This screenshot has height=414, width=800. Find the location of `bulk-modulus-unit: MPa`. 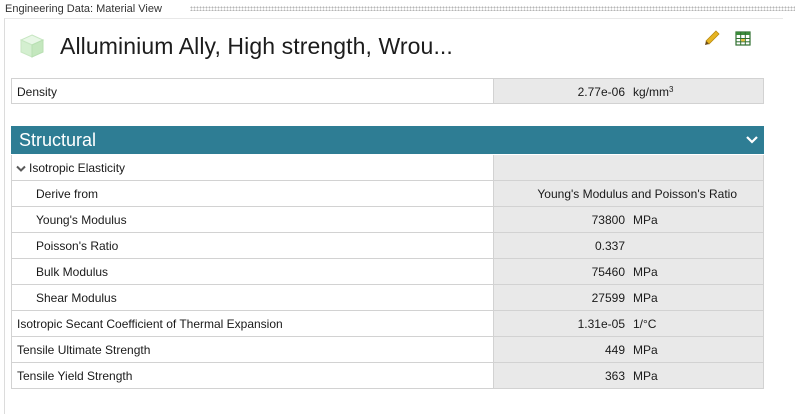

bulk-modulus-unit: MPa is located at coordinates (645, 272).